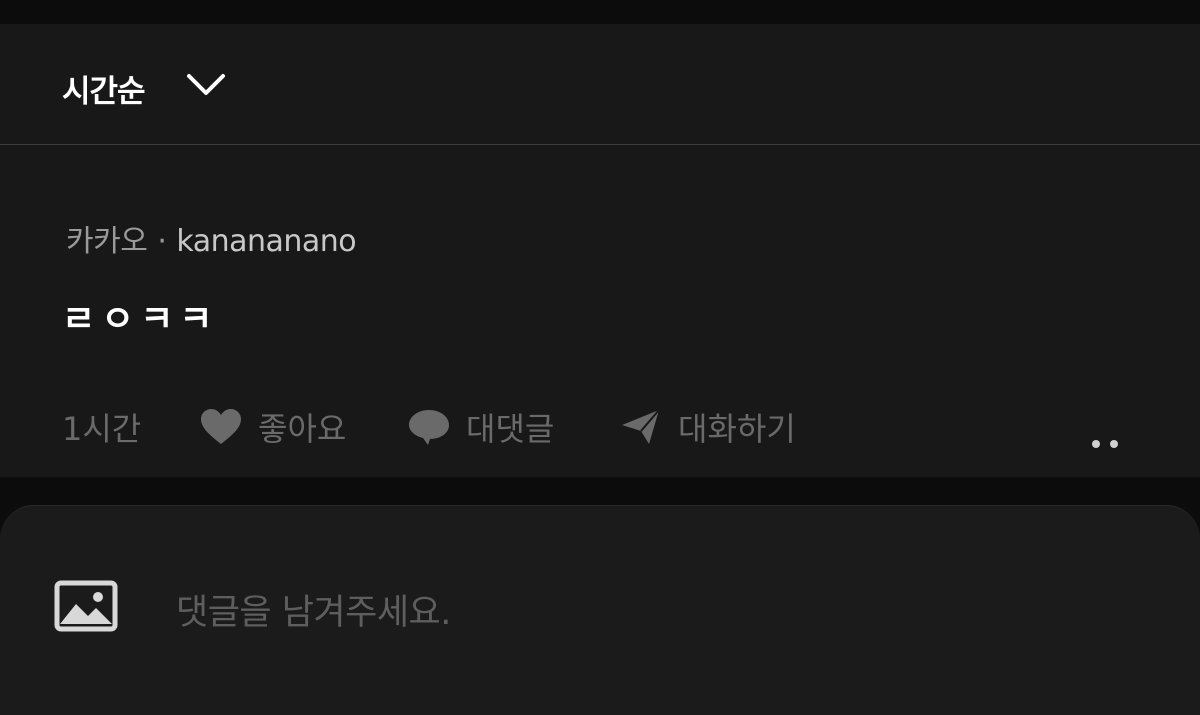 The image size is (1200, 715). I want to click on like-button: 좋아요, so click(273, 427).